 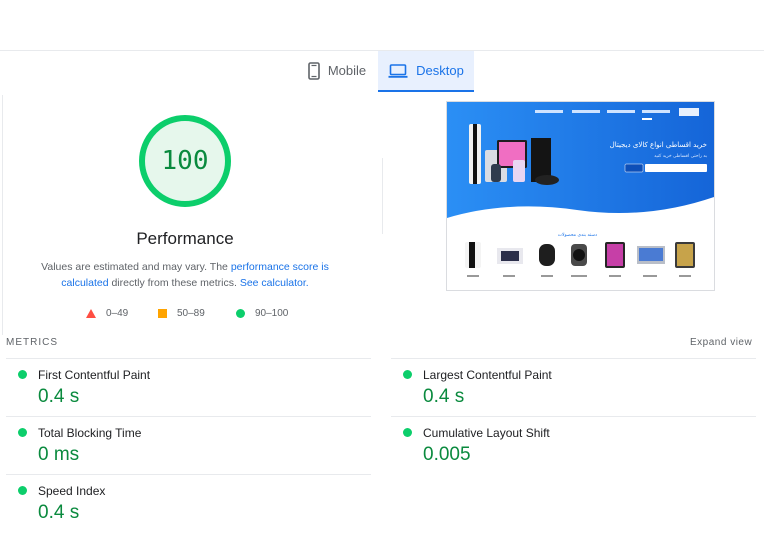 I want to click on performance-score: 100, so click(x=185, y=161).